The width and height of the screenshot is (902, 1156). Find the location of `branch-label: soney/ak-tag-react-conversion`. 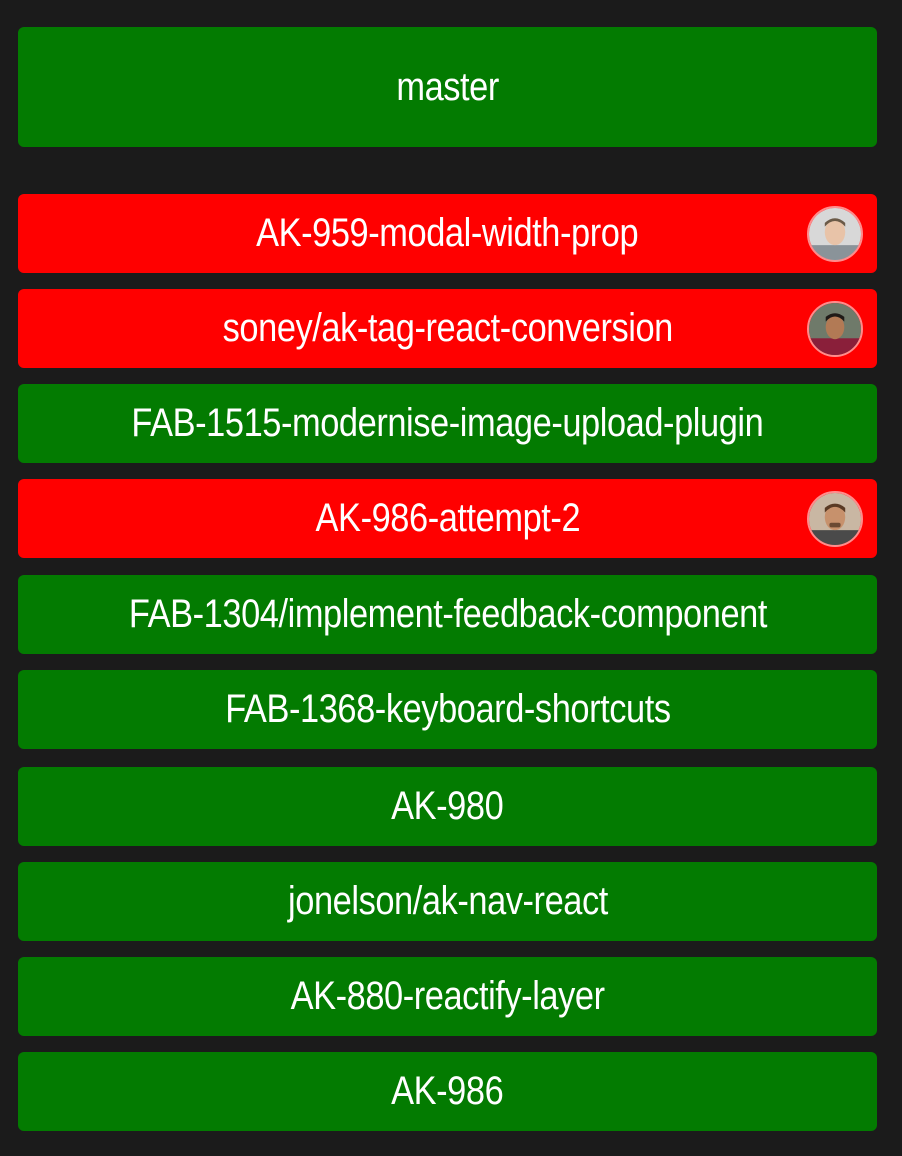

branch-label: soney/ak-tag-react-conversion is located at coordinates (447, 328).